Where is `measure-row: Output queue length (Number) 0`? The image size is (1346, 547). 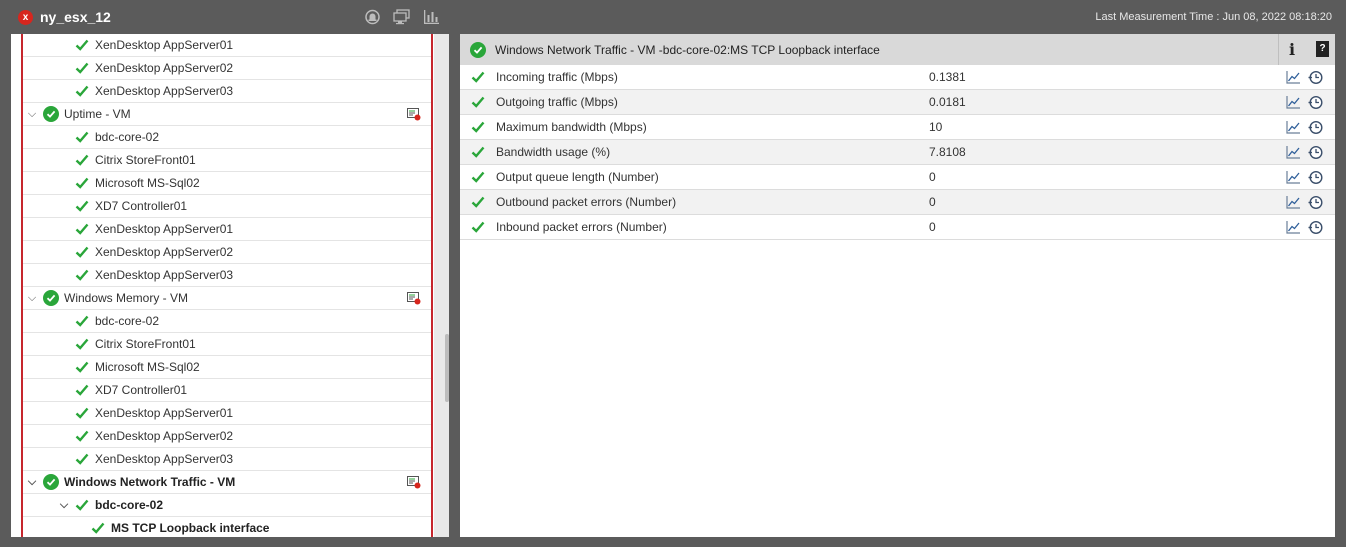 measure-row: Output queue length (Number) 0 is located at coordinates (897, 177).